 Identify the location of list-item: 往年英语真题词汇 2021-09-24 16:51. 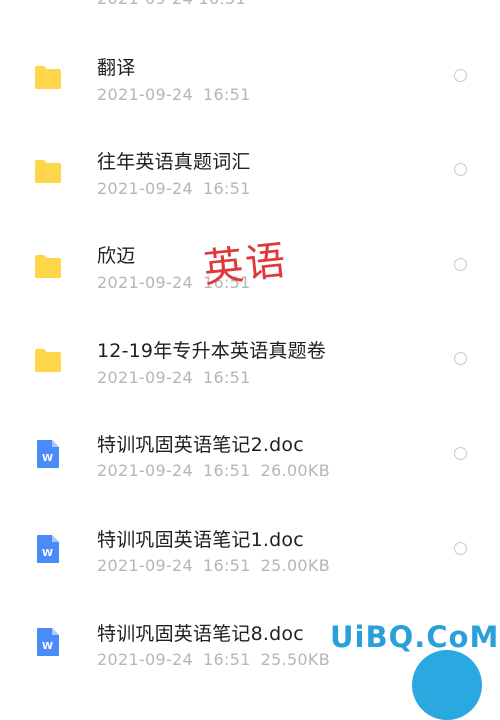
(250, 189).